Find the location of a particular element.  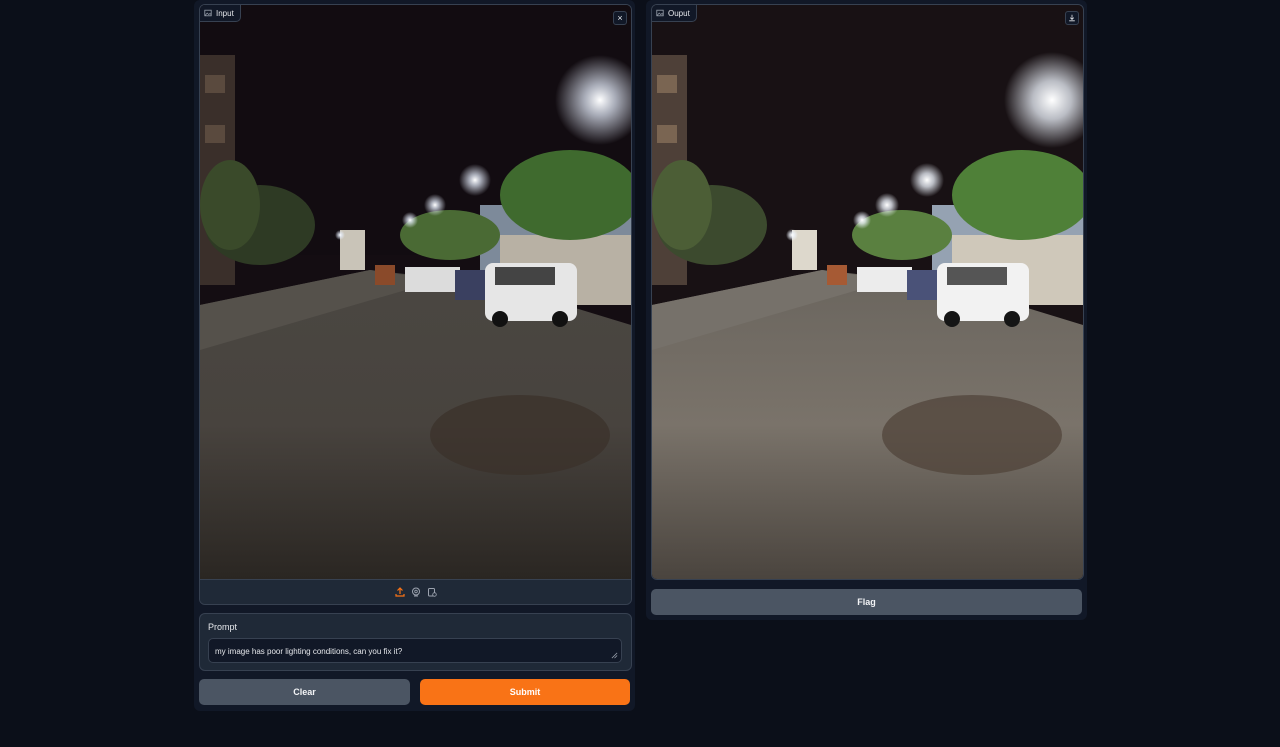

clear-image-button: × is located at coordinates (620, 18).